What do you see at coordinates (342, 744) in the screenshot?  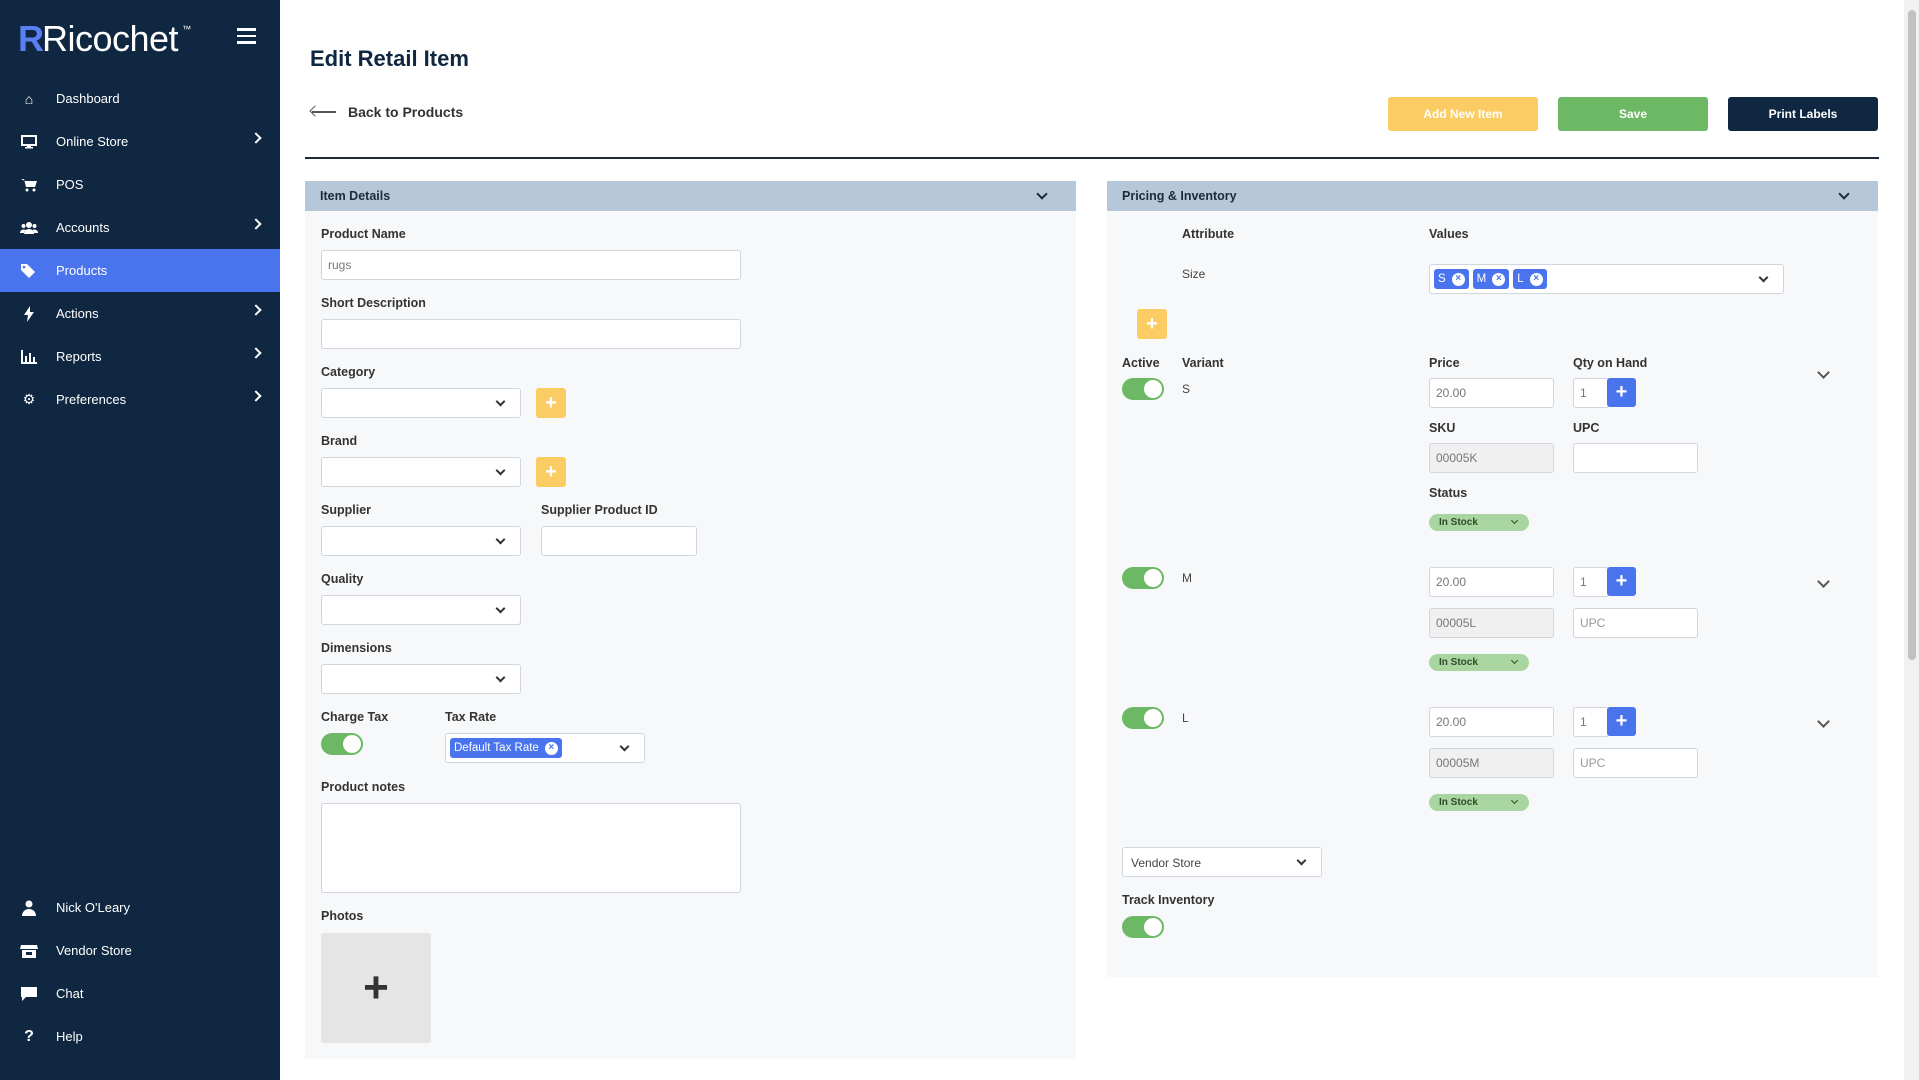 I see `charge-tax-toggle` at bounding box center [342, 744].